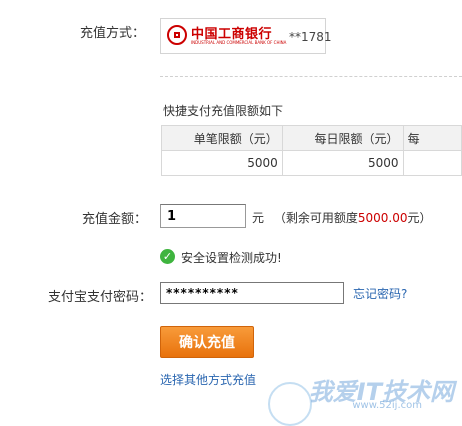 The image size is (462, 426). I want to click on password-label: 支付宝支付密码：, so click(100, 297).